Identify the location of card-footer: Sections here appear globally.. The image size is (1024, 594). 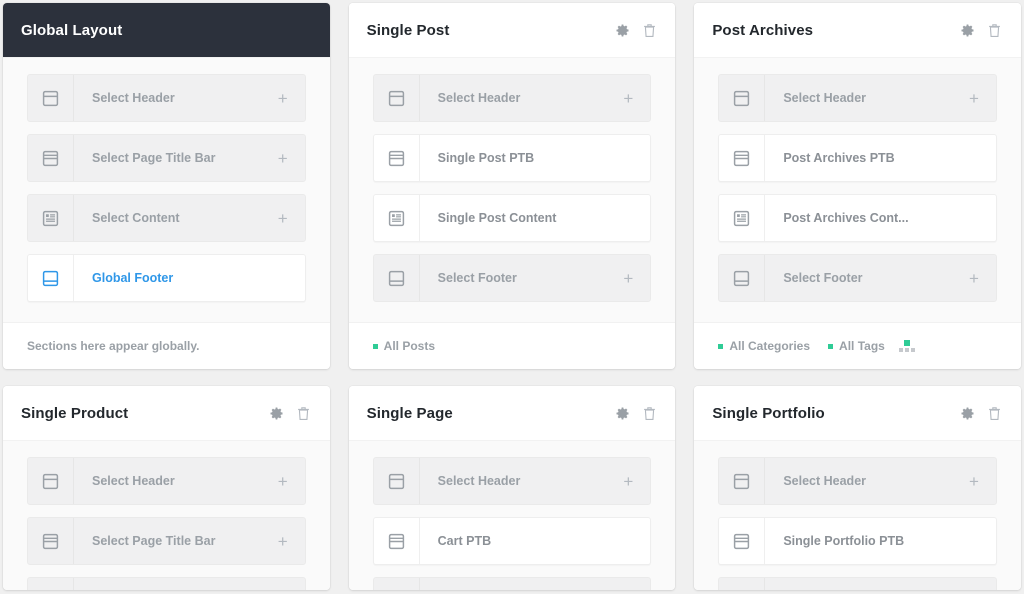
(166, 345).